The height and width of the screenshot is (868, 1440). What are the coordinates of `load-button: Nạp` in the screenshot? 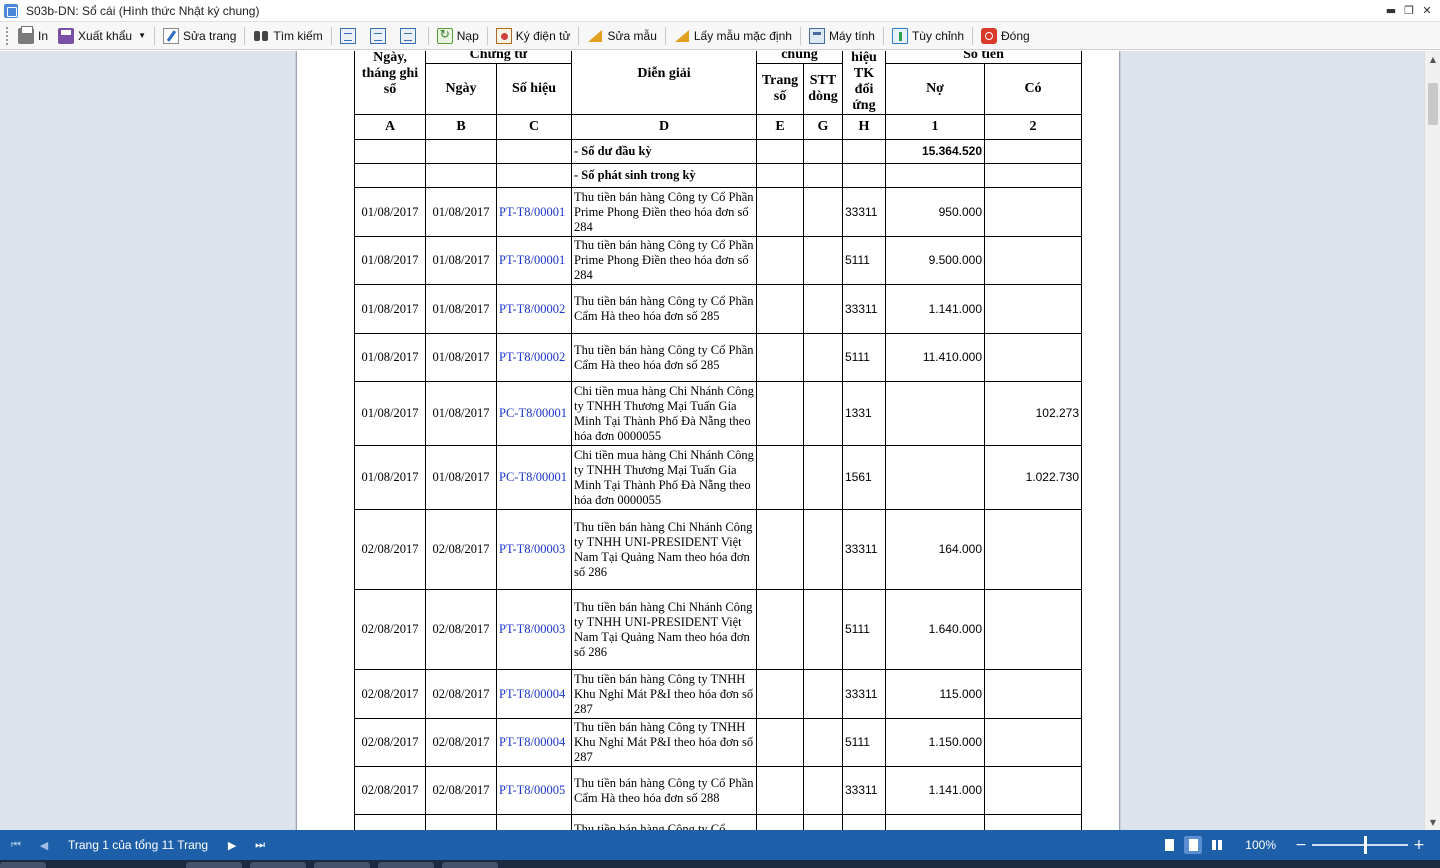 It's located at (458, 36).